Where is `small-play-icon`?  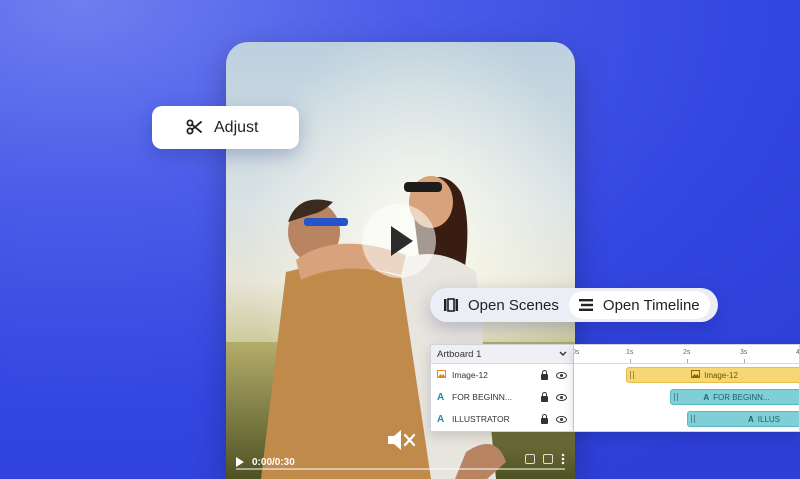
small-play-icon is located at coordinates (240, 462).